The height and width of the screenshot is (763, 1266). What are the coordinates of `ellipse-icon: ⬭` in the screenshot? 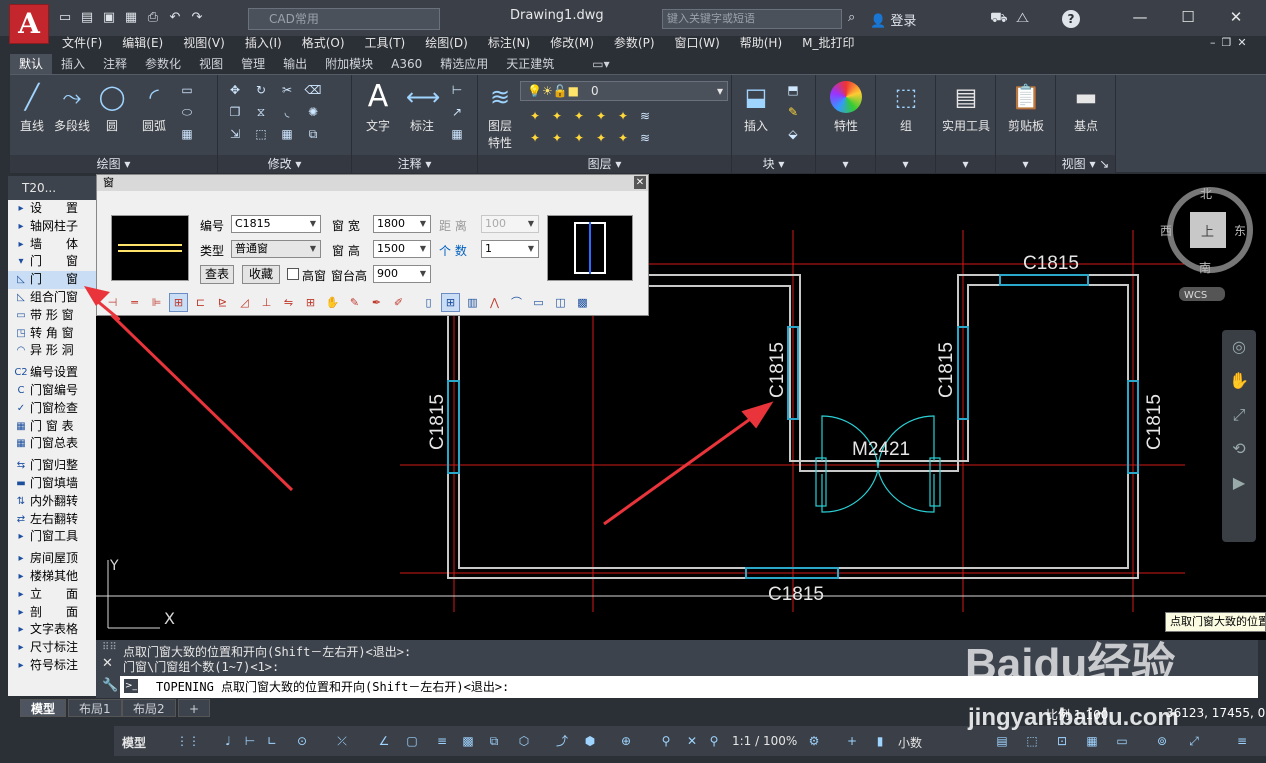 It's located at (187, 112).